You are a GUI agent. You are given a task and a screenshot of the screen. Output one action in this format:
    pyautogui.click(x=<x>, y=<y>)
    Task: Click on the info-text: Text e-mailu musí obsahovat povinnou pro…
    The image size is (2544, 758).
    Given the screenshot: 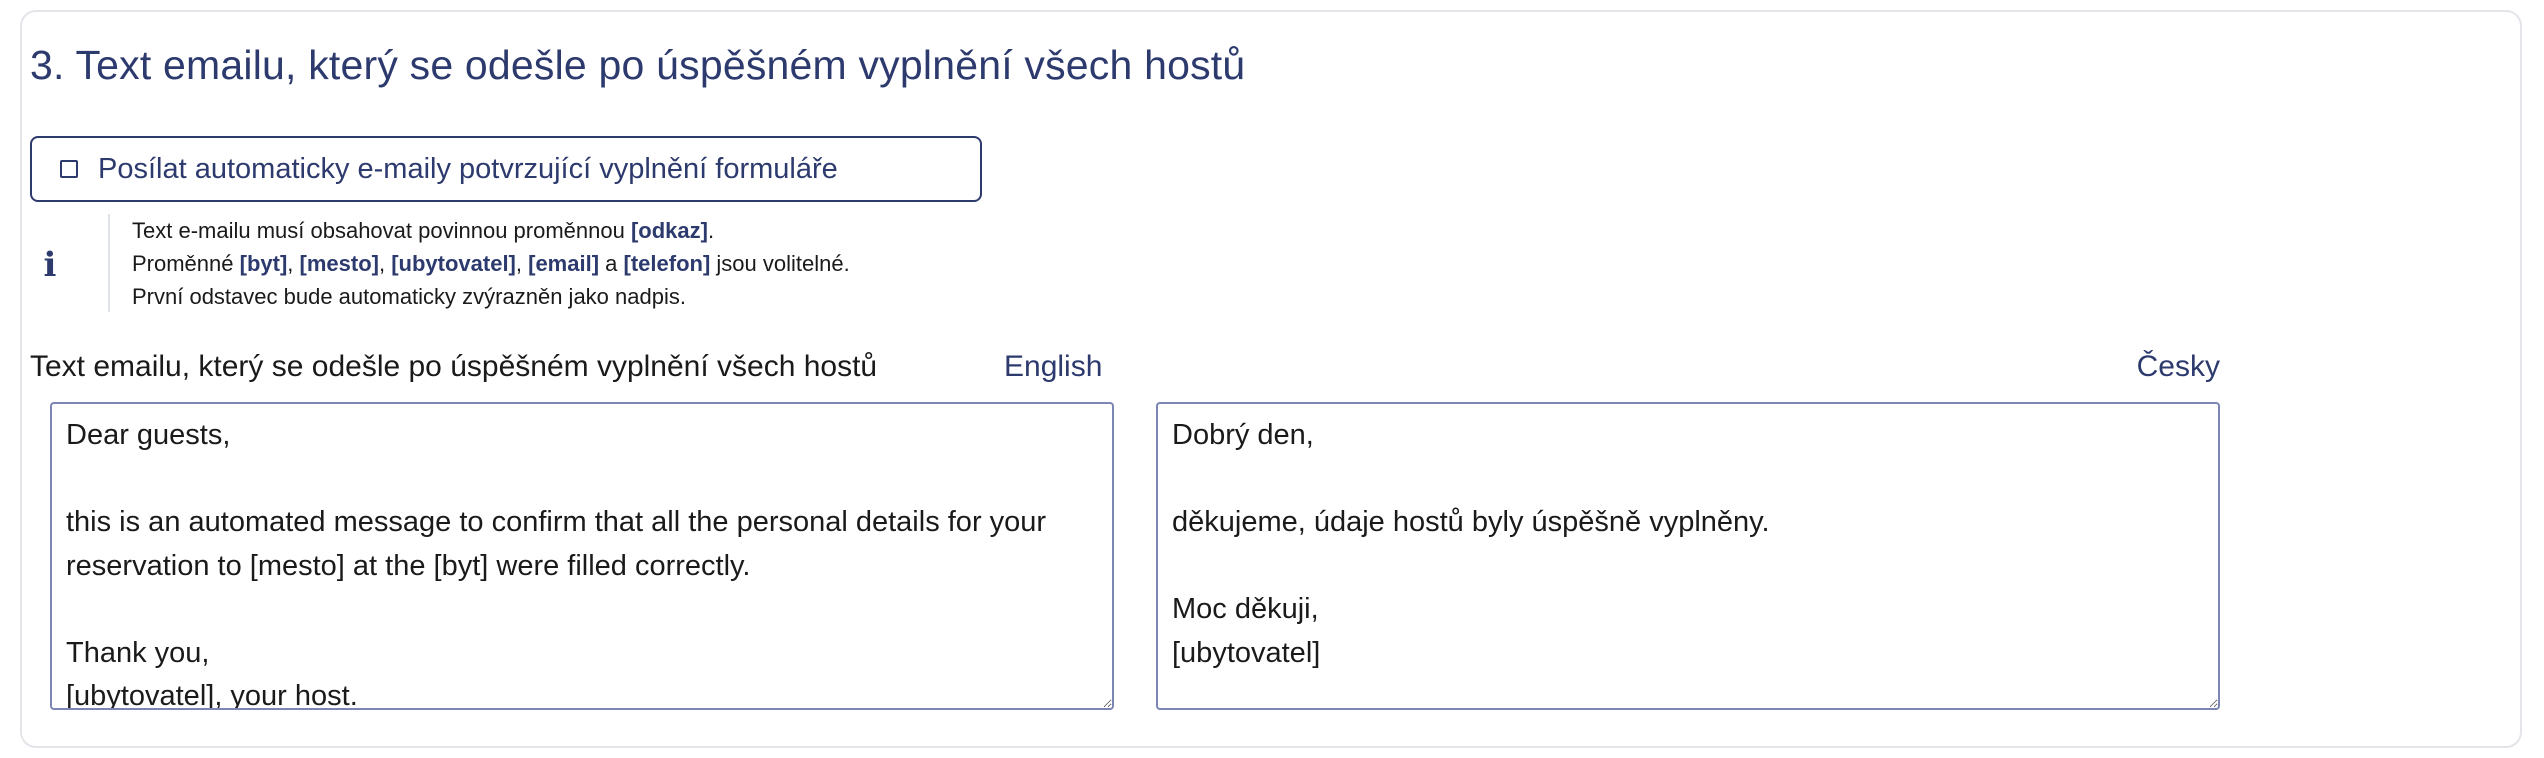 What is the action you would take?
    pyautogui.click(x=479, y=263)
    